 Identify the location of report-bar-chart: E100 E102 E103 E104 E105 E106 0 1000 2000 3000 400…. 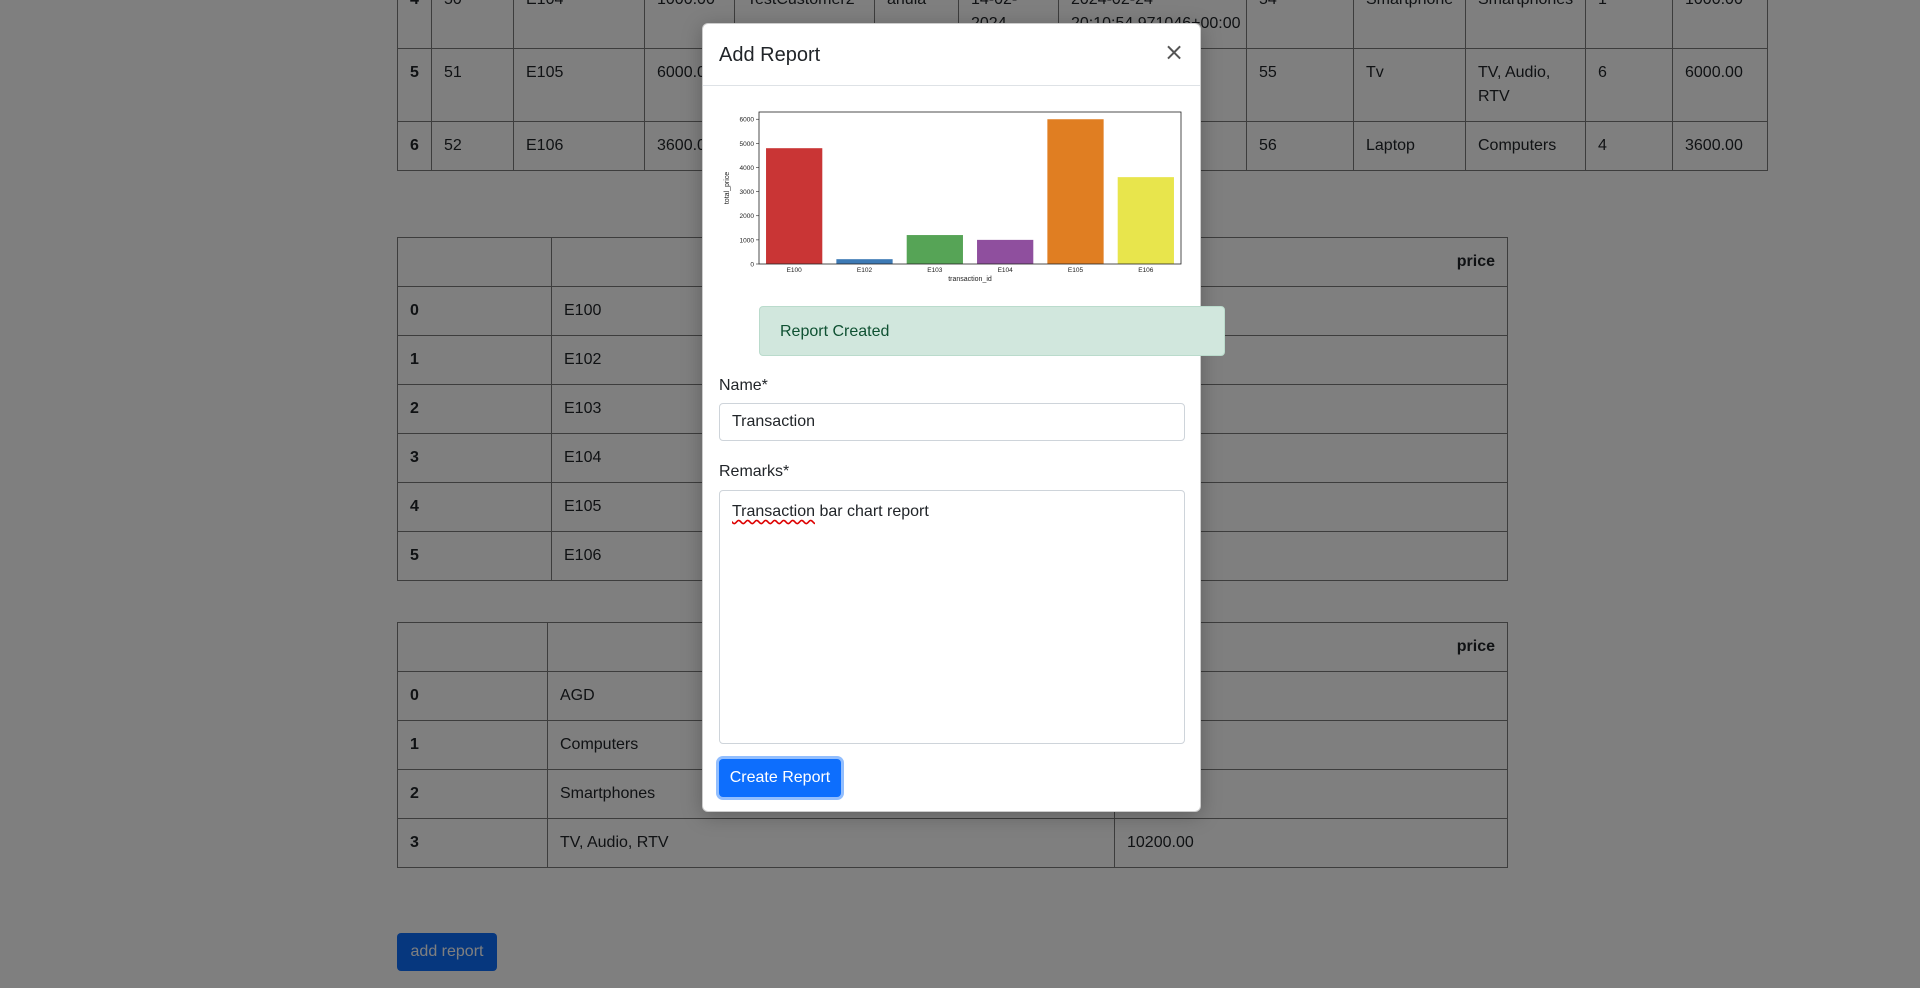
(954, 206).